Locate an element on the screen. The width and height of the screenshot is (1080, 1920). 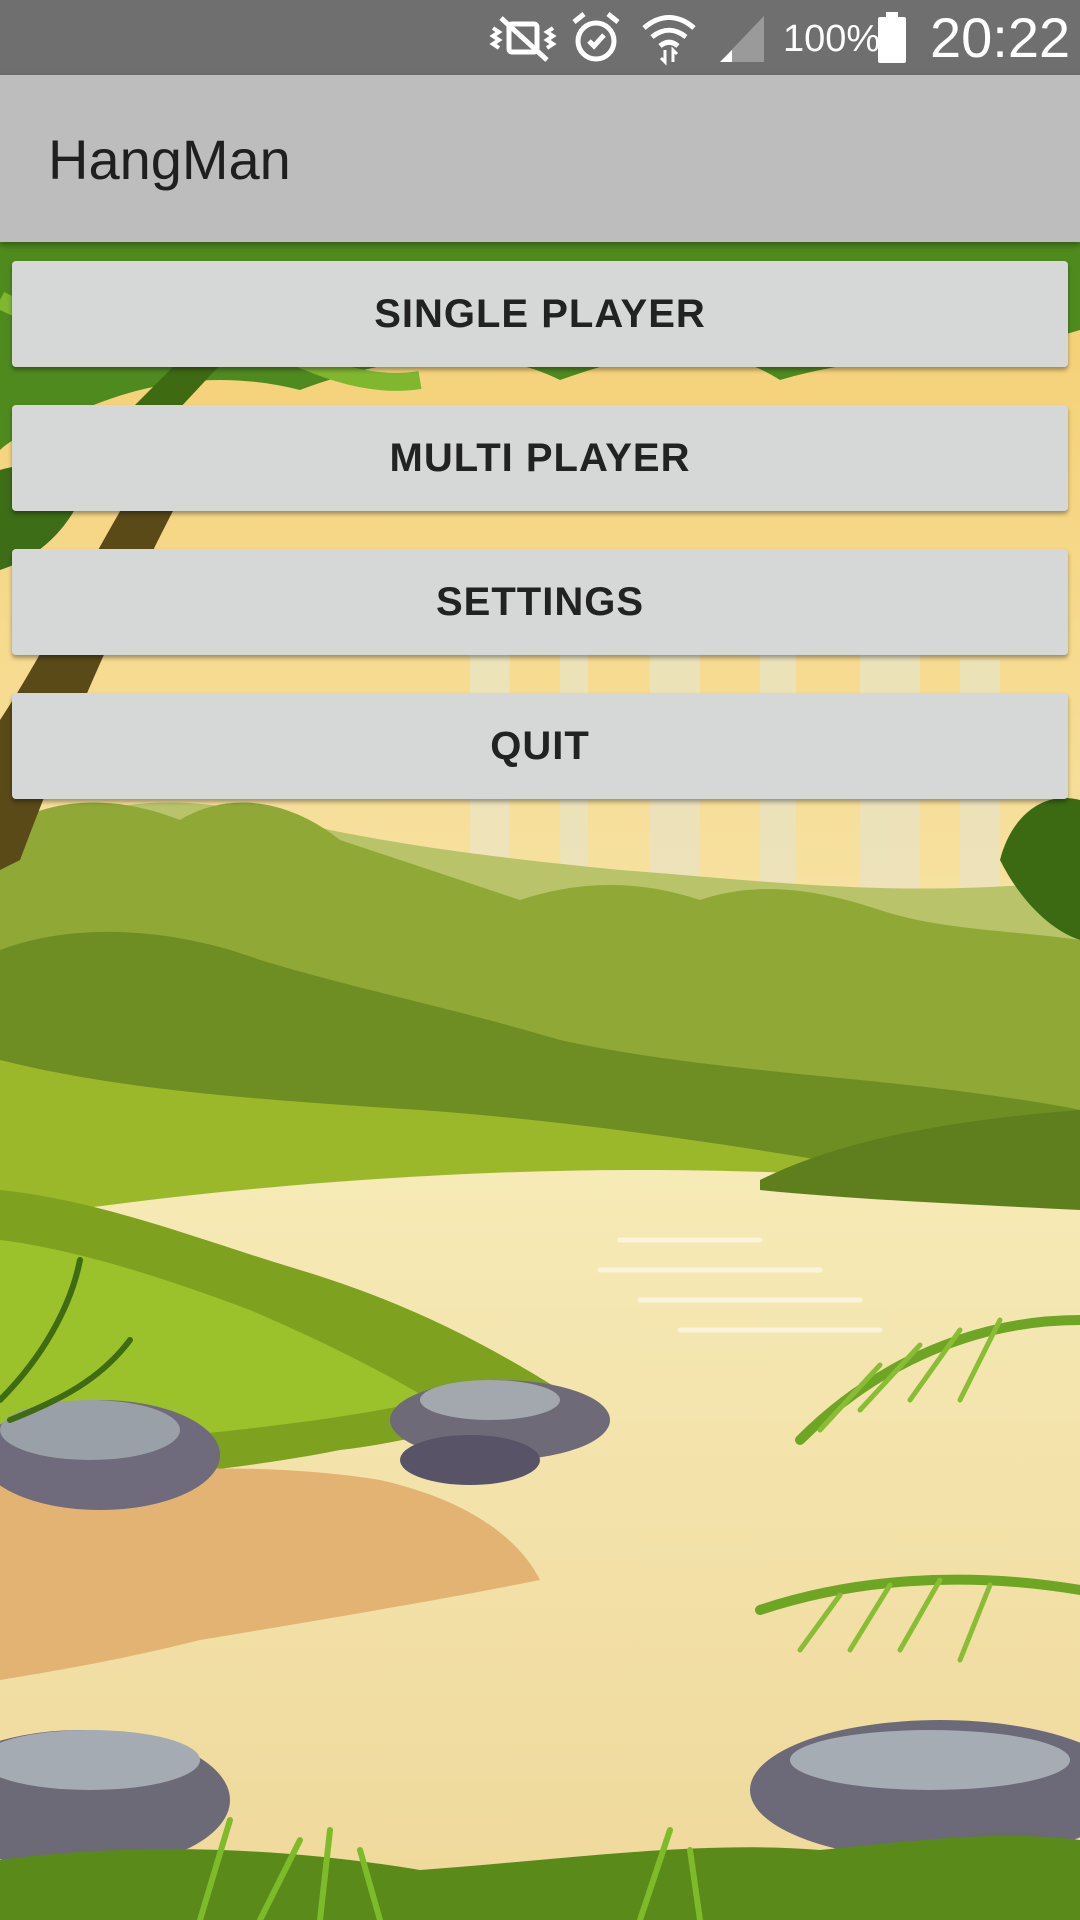
quit-button: QUIT is located at coordinates (540, 746).